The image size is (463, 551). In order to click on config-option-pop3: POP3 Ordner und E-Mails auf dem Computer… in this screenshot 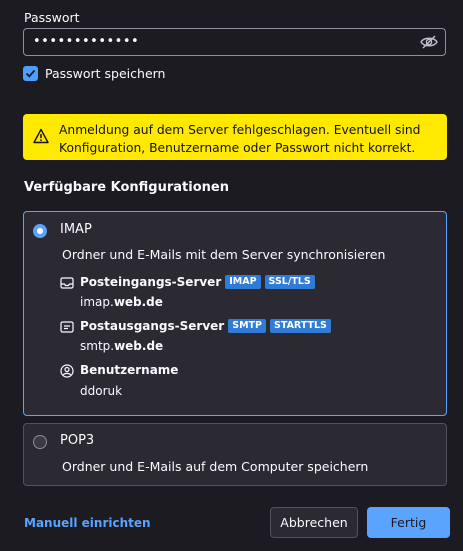, I will do `click(235, 454)`.